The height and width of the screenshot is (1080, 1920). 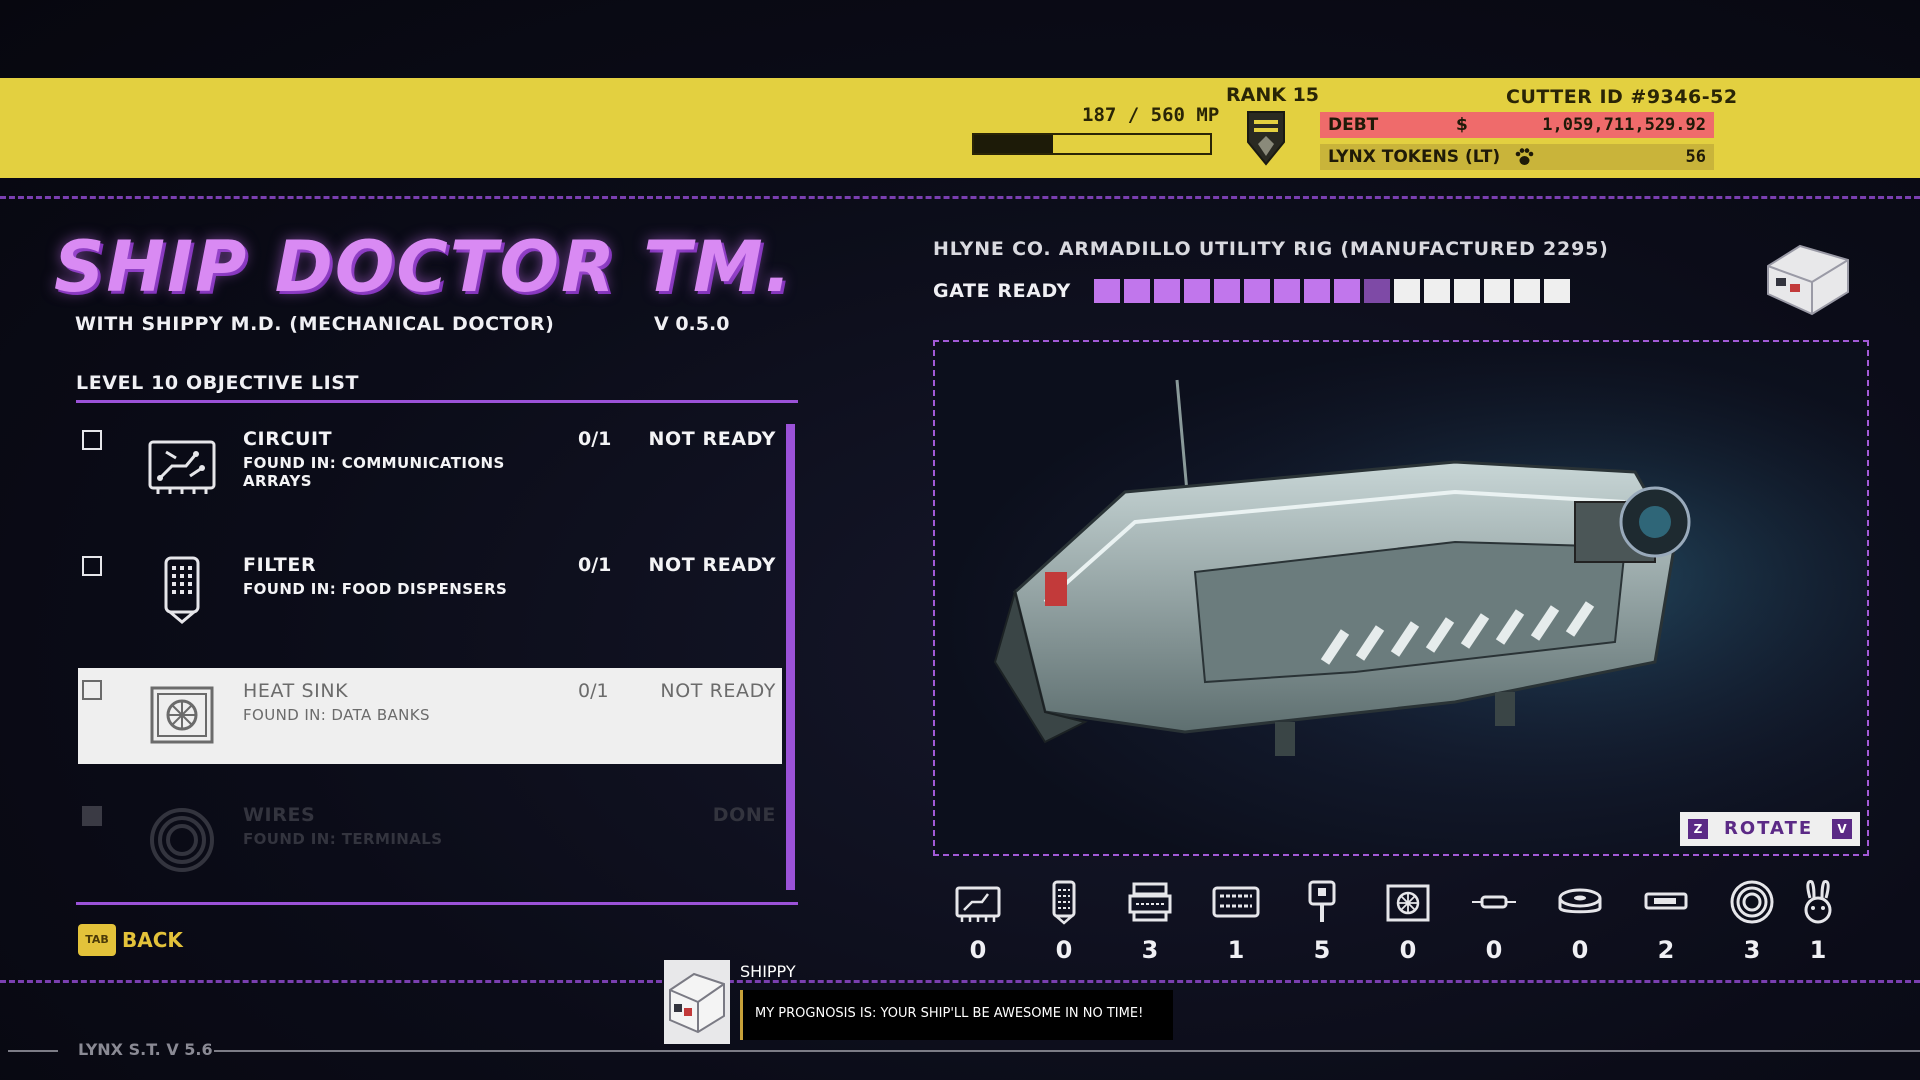 I want to click on dollar-sign: $, so click(x=1462, y=125).